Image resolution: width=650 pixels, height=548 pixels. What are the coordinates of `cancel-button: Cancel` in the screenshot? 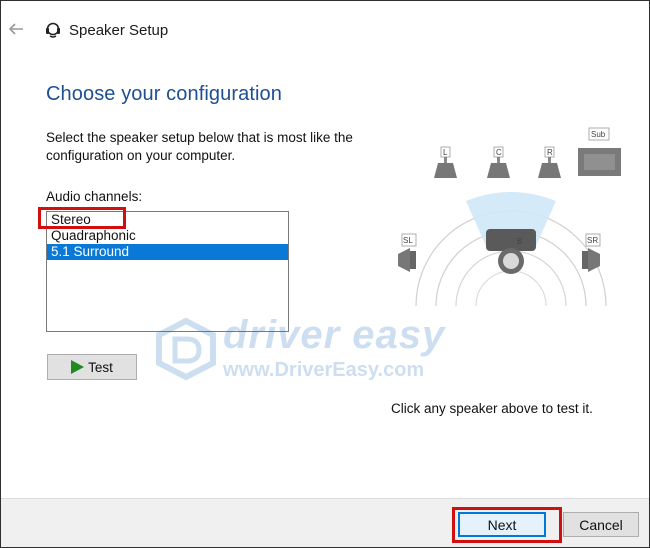 It's located at (601, 524).